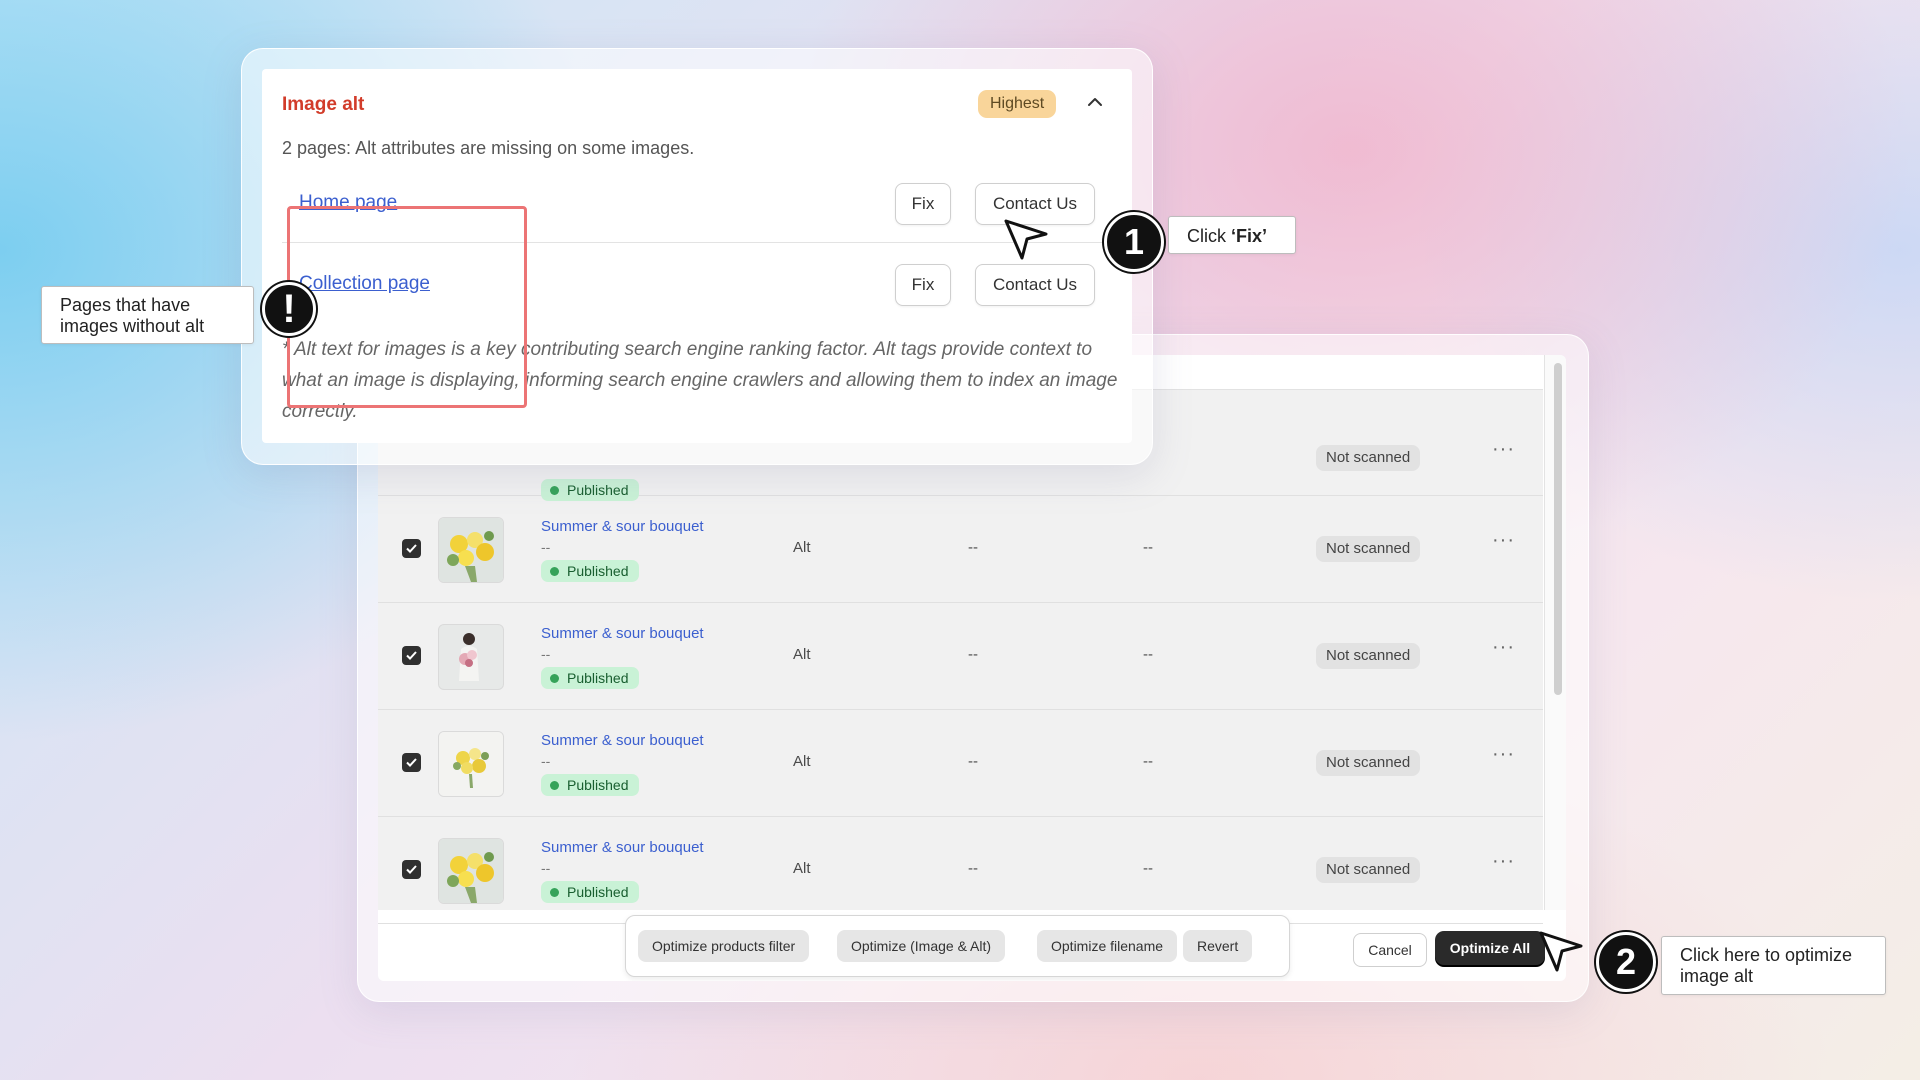 This screenshot has height=1080, width=1920. I want to click on step-1-callout: Click ‘Fix’, so click(1232, 235).